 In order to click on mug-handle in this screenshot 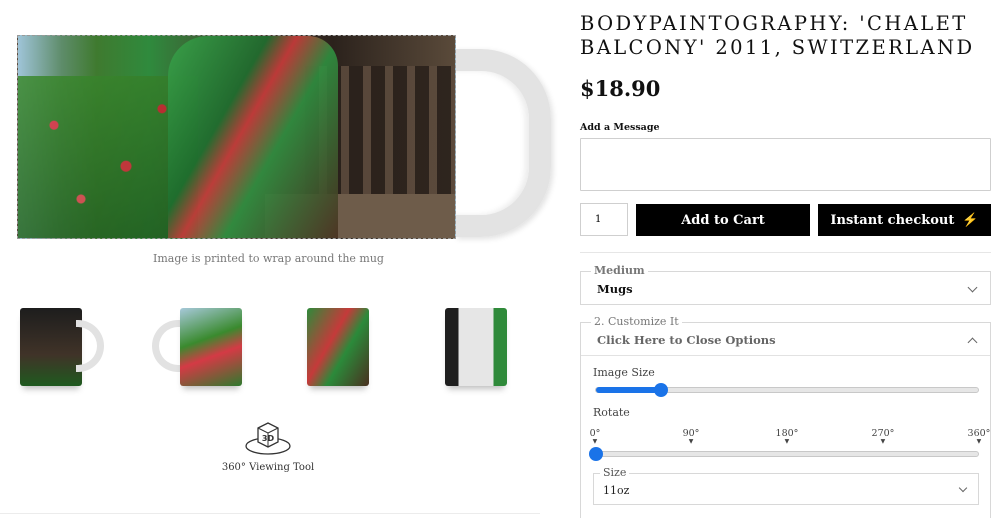, I will do `click(503, 143)`.